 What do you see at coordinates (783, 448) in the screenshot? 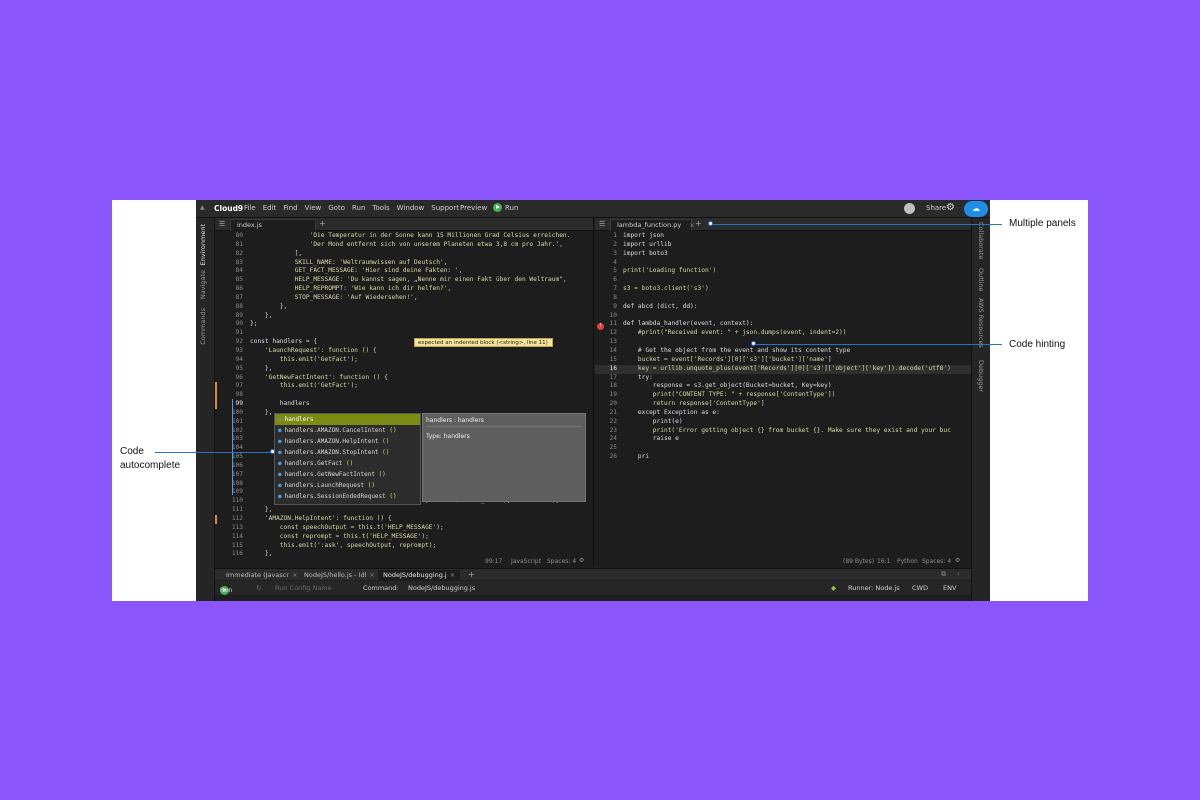
I see `code-line: 25` at bounding box center [783, 448].